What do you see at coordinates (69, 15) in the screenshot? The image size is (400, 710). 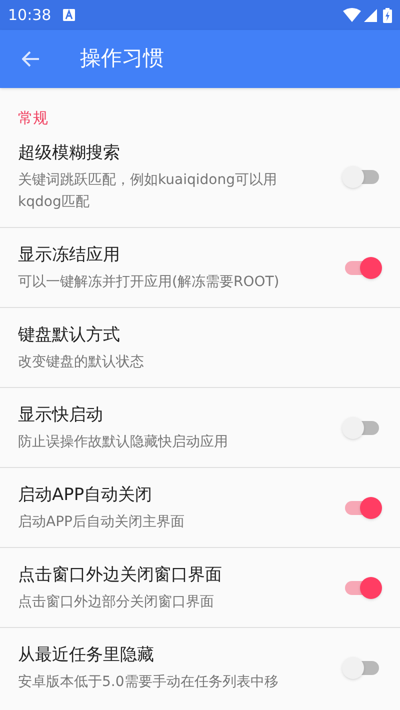 I see `keyboard-notification-icon` at bounding box center [69, 15].